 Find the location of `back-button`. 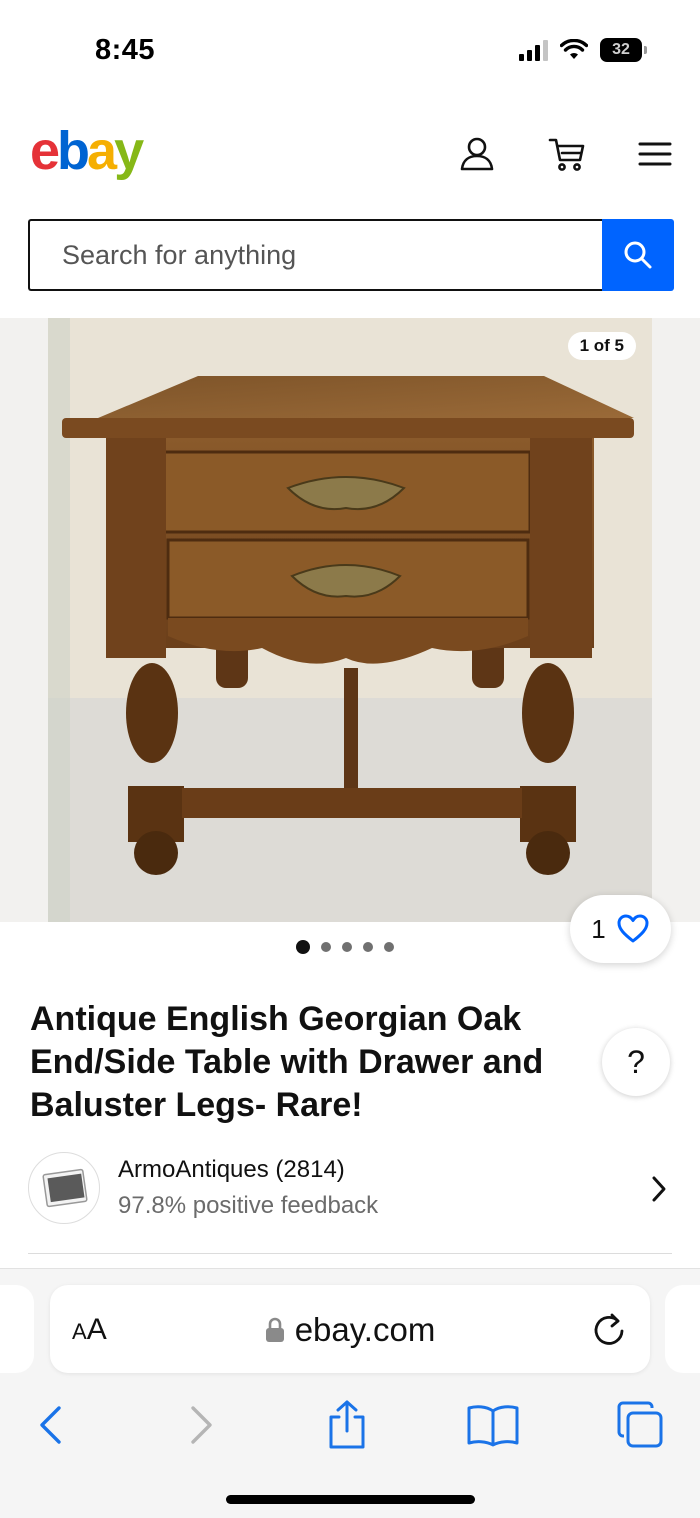

back-button is located at coordinates (50, 1425).